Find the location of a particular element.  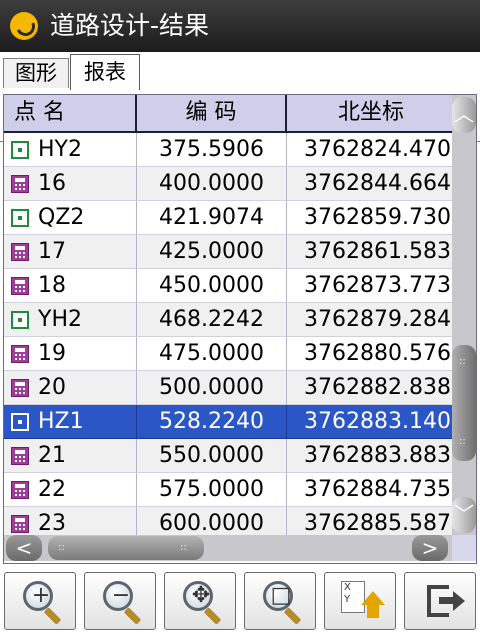

app-logo-icon is located at coordinates (24, 26).